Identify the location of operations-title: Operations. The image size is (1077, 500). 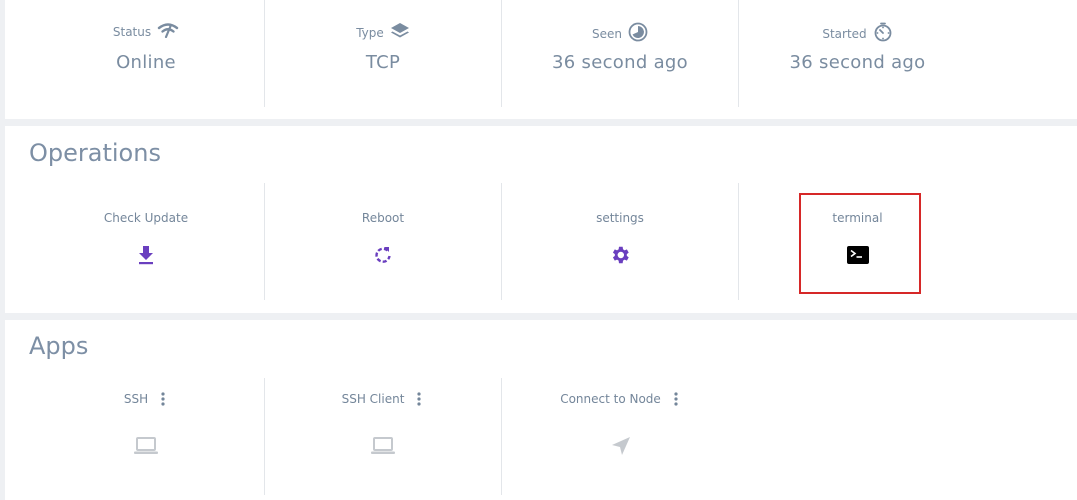
(95, 153).